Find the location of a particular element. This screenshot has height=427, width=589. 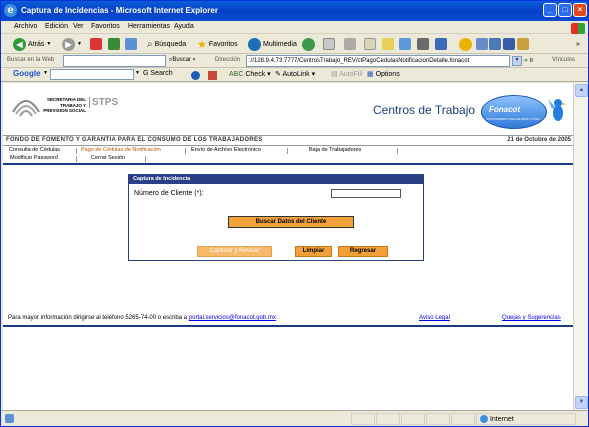

autofill-button: ▤ AutoFill is located at coordinates (347, 74).